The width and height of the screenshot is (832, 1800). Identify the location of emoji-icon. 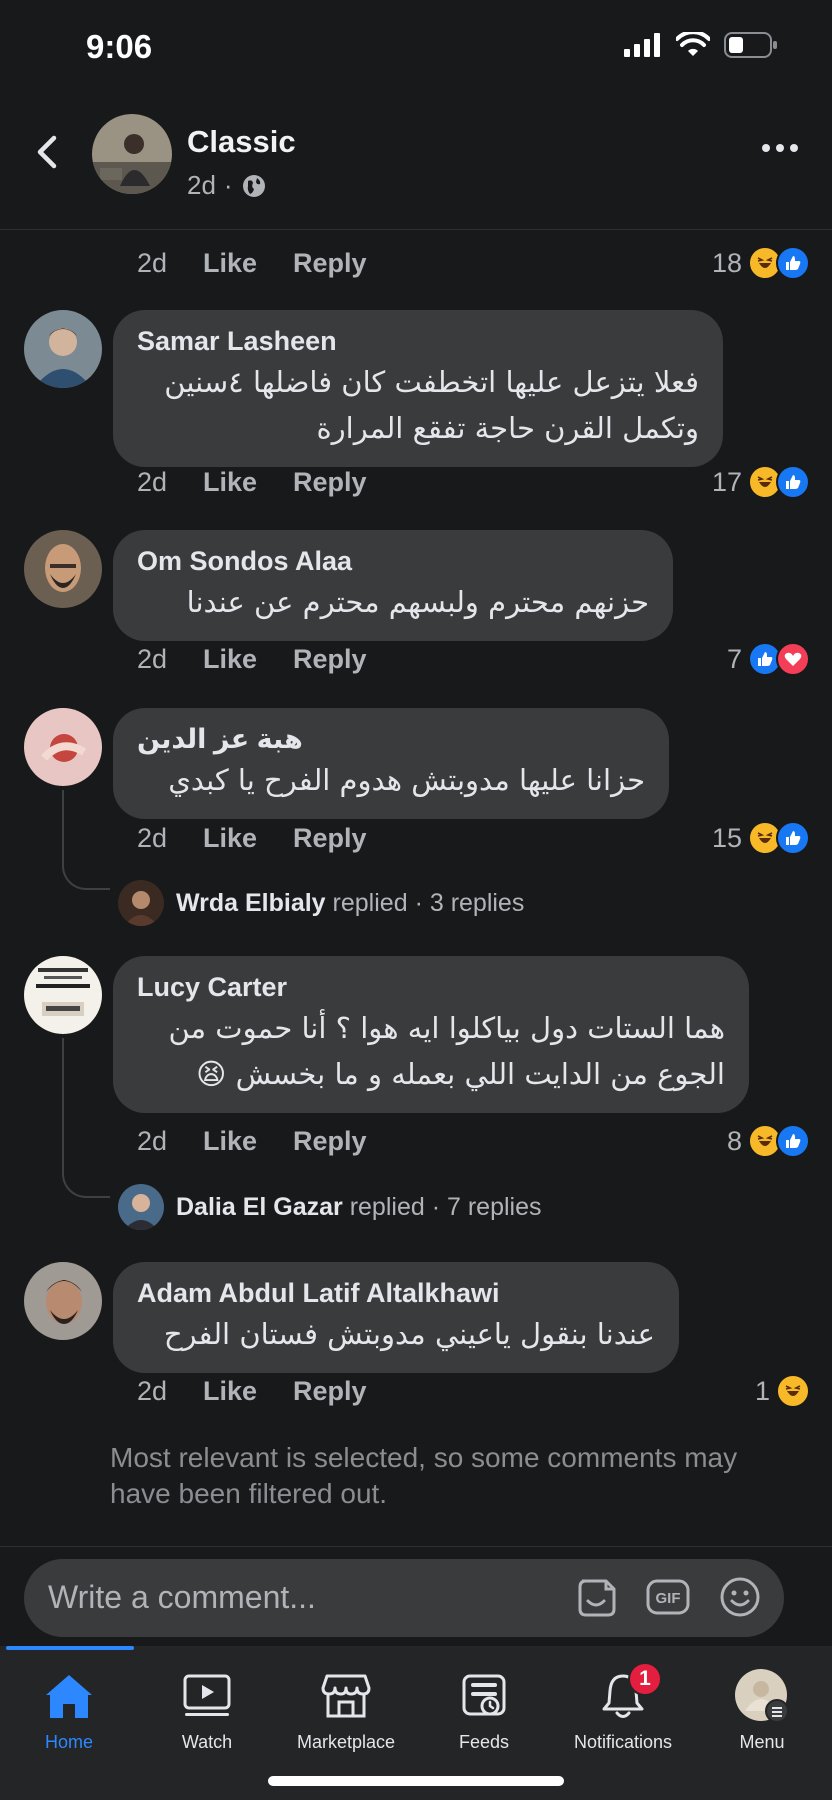
(740, 1597).